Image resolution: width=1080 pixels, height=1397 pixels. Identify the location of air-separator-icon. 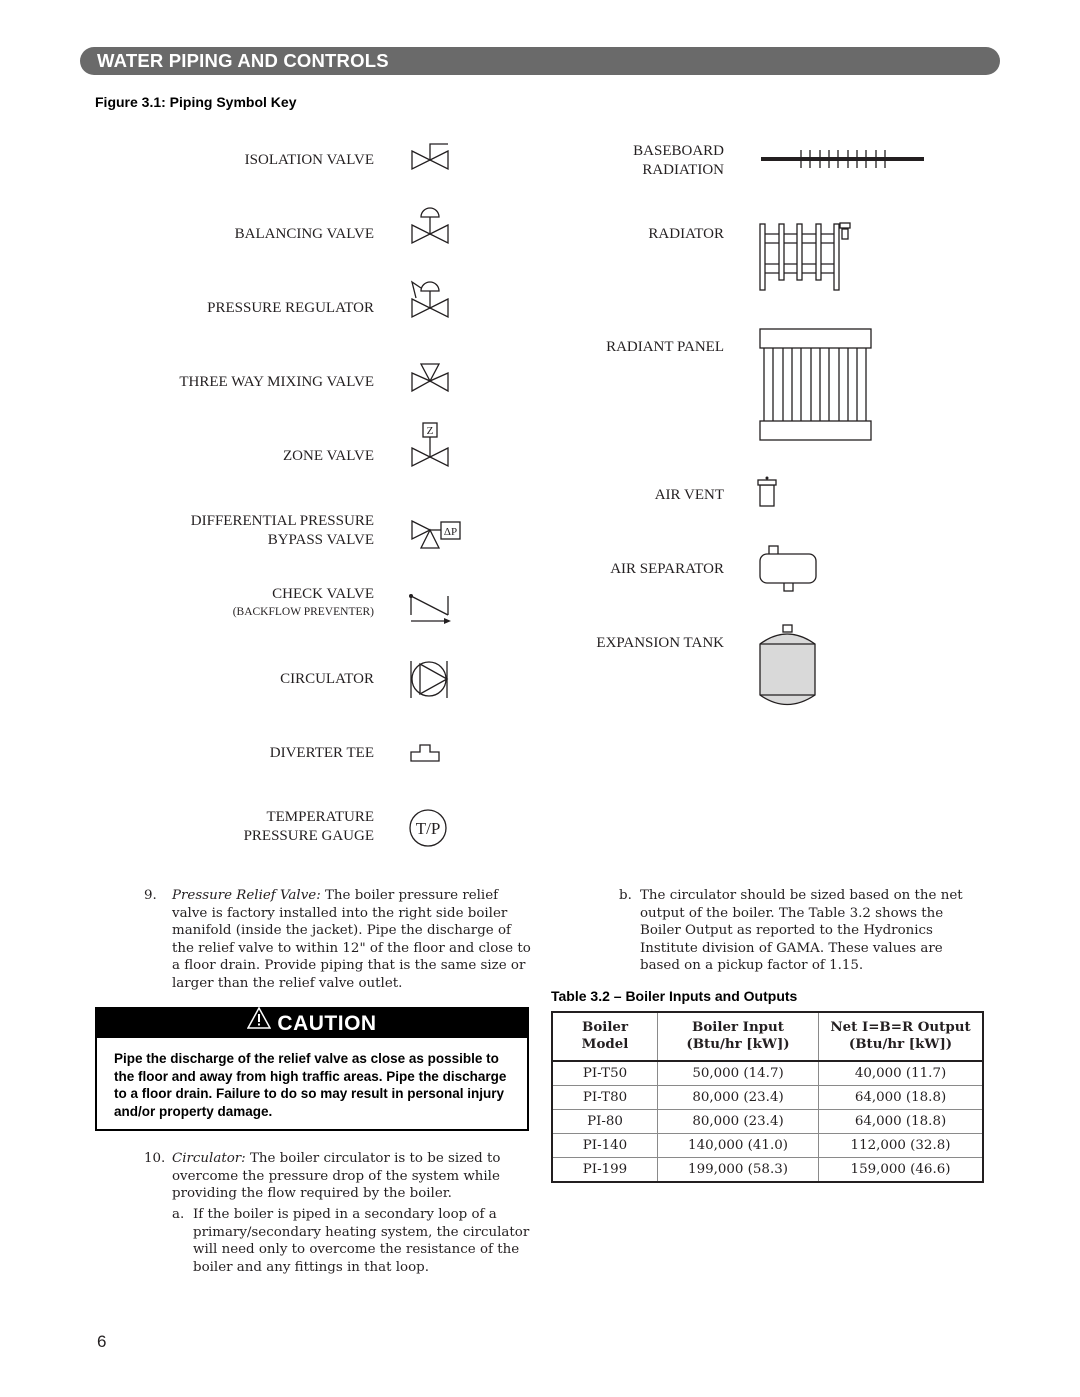
(789, 570).